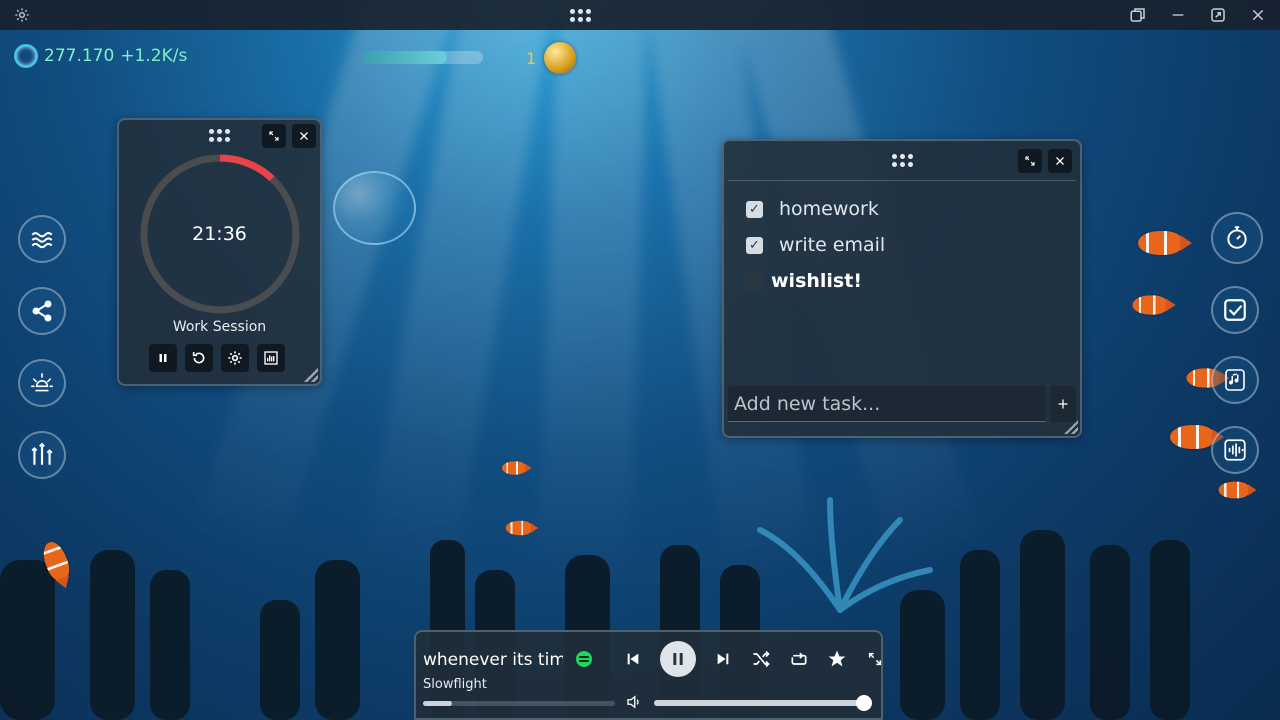 This screenshot has height=720, width=1280. I want to click on favorite-button, so click(837, 659).